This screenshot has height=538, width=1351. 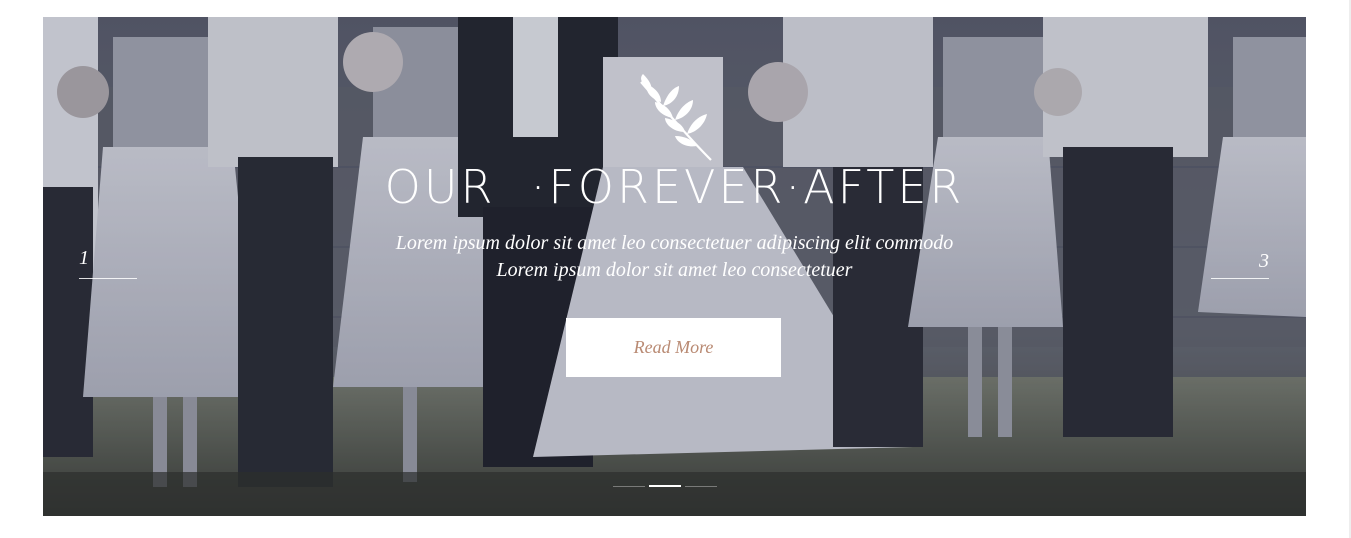 What do you see at coordinates (108, 278) in the screenshot?
I see `slide-prev-underline` at bounding box center [108, 278].